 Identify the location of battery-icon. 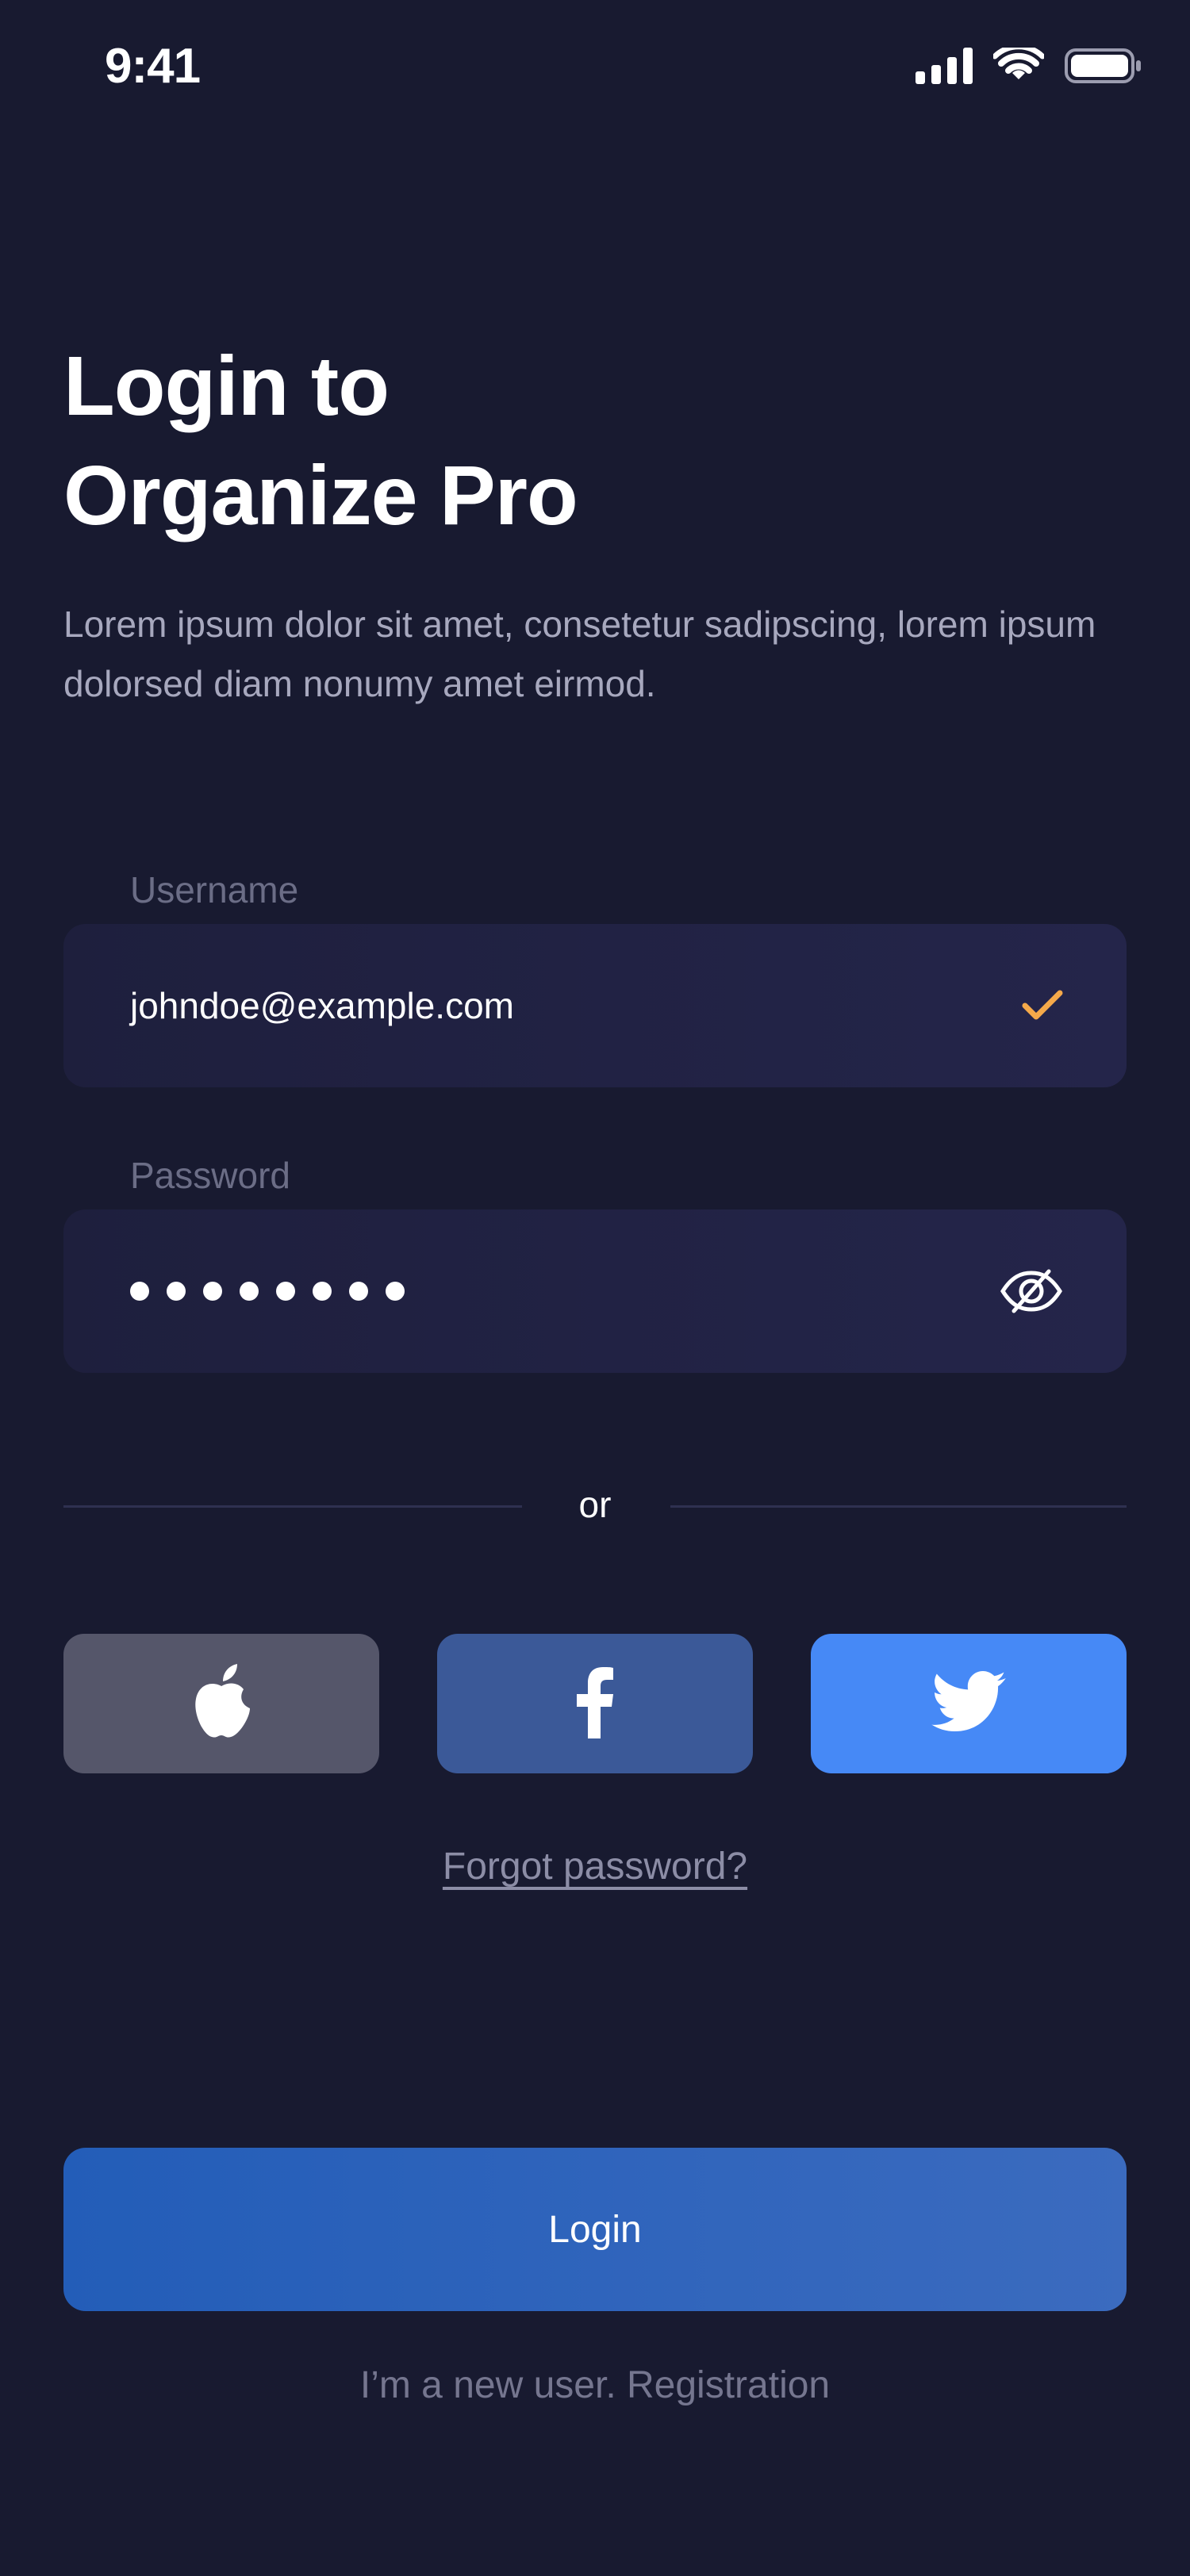
(1103, 68).